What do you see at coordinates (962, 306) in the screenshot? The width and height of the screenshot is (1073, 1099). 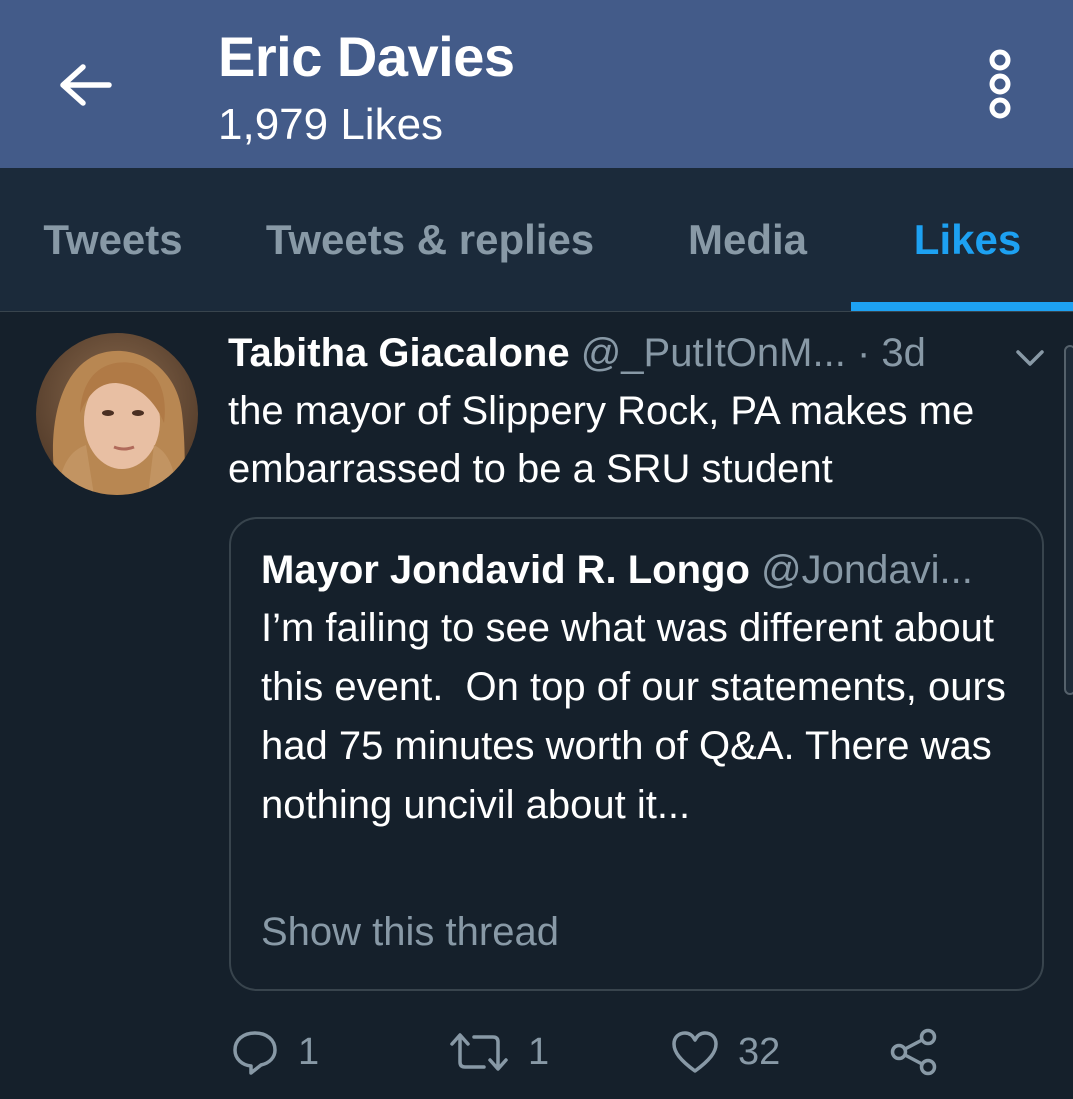 I see `active-tab-indicator` at bounding box center [962, 306].